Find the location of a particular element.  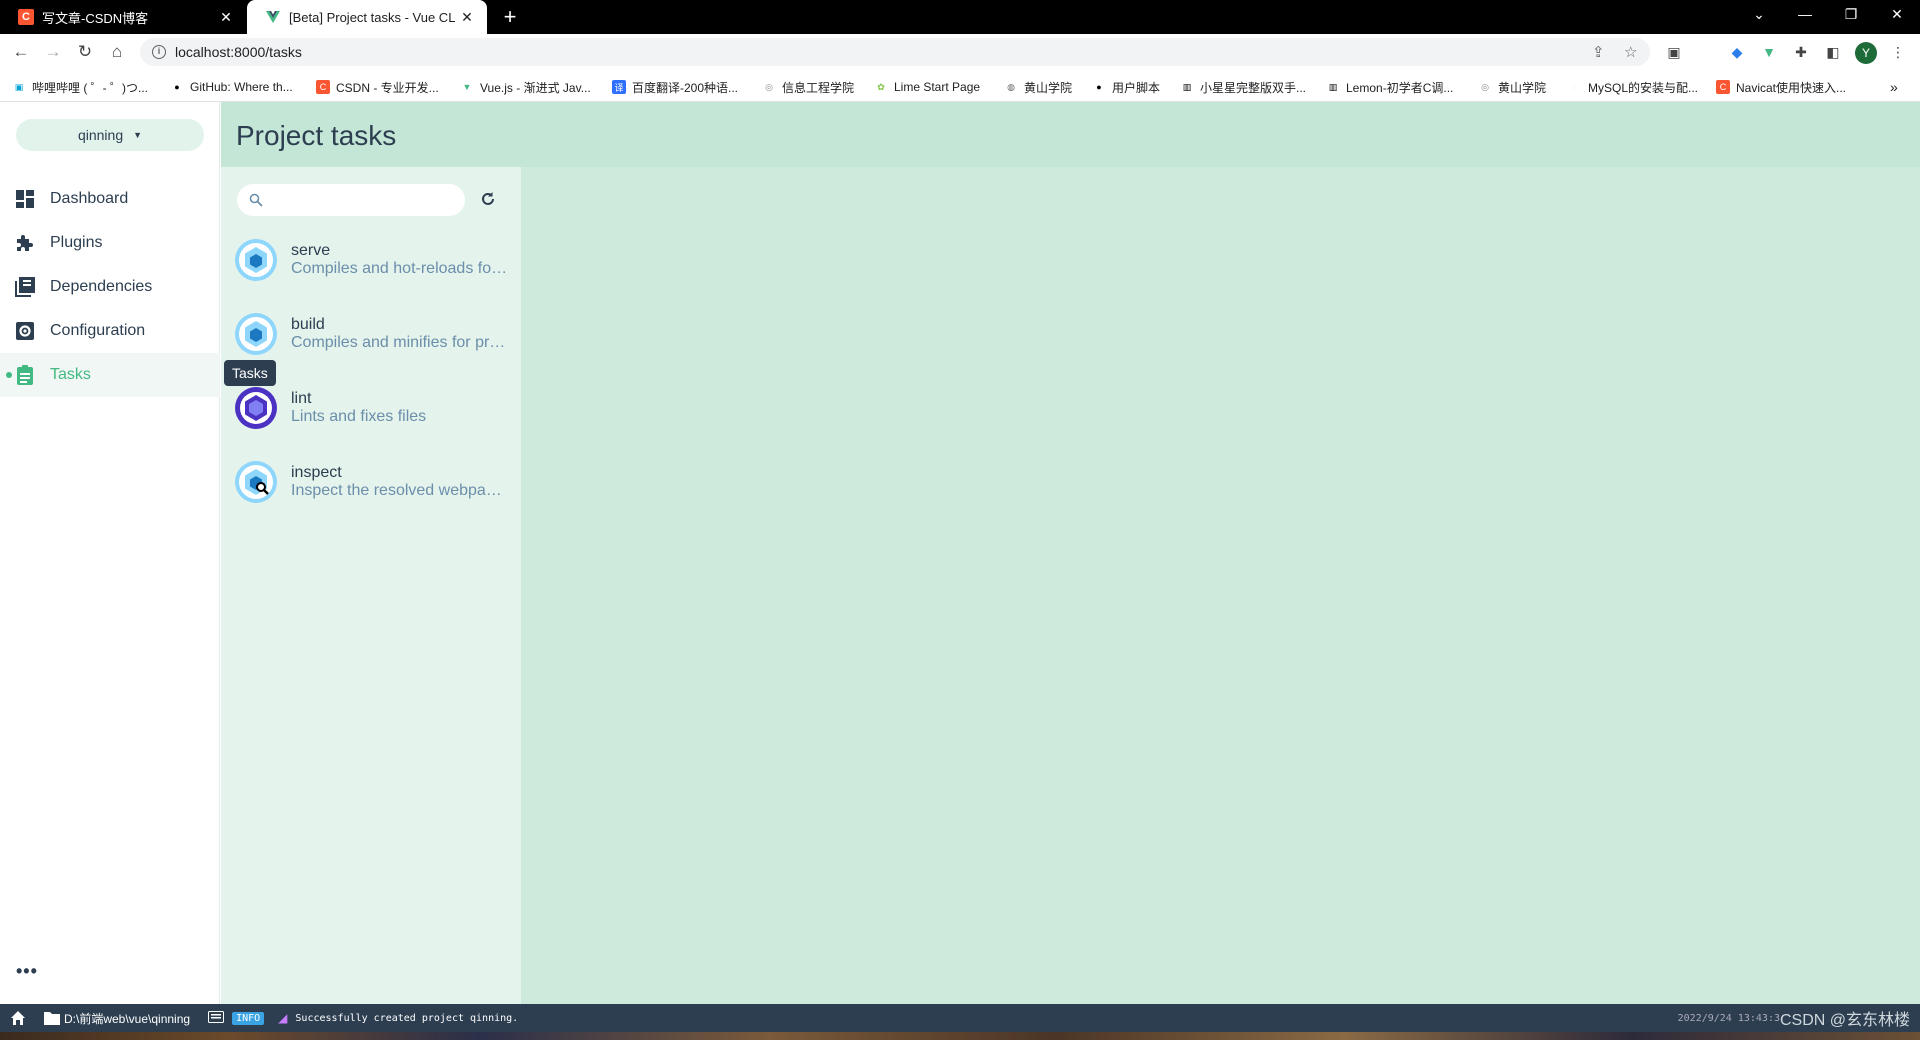

more-bookmarks-icon: » is located at coordinates (1894, 87).